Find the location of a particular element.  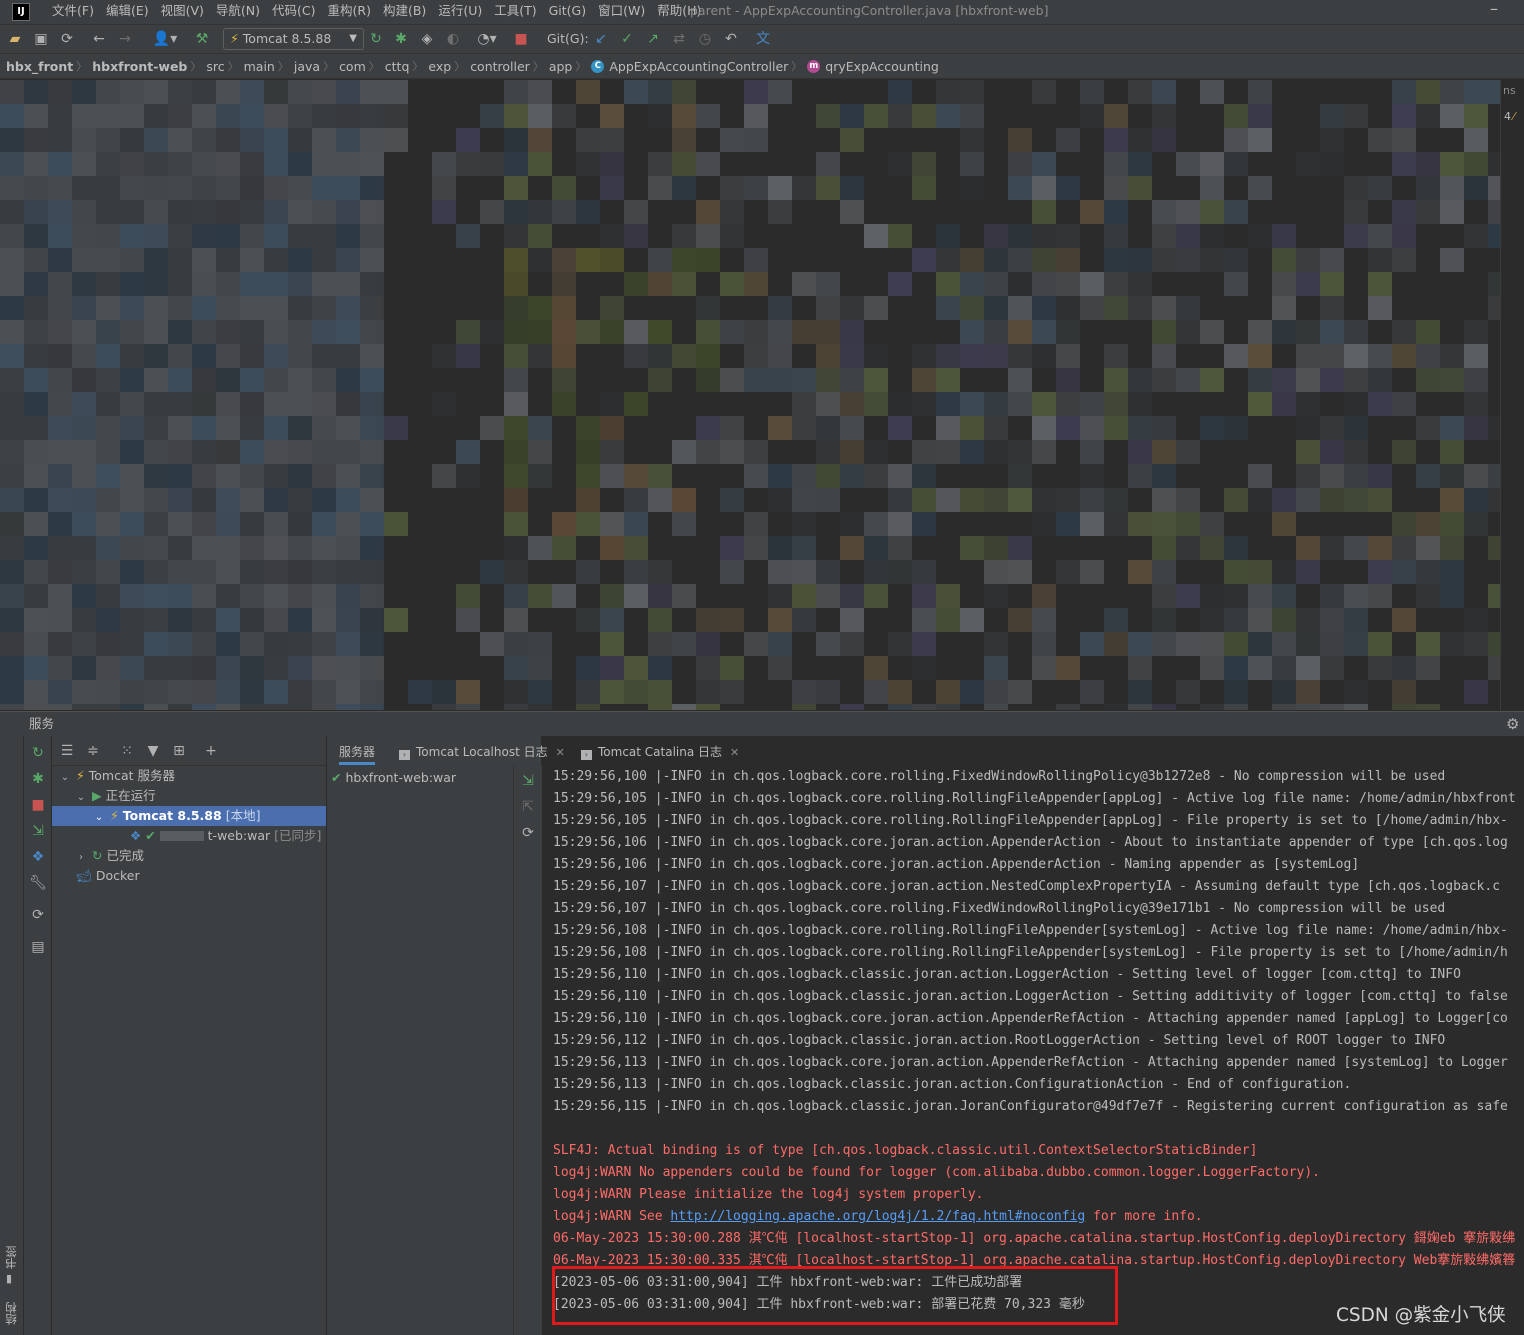

translate-icon: 文 is located at coordinates (763, 39).